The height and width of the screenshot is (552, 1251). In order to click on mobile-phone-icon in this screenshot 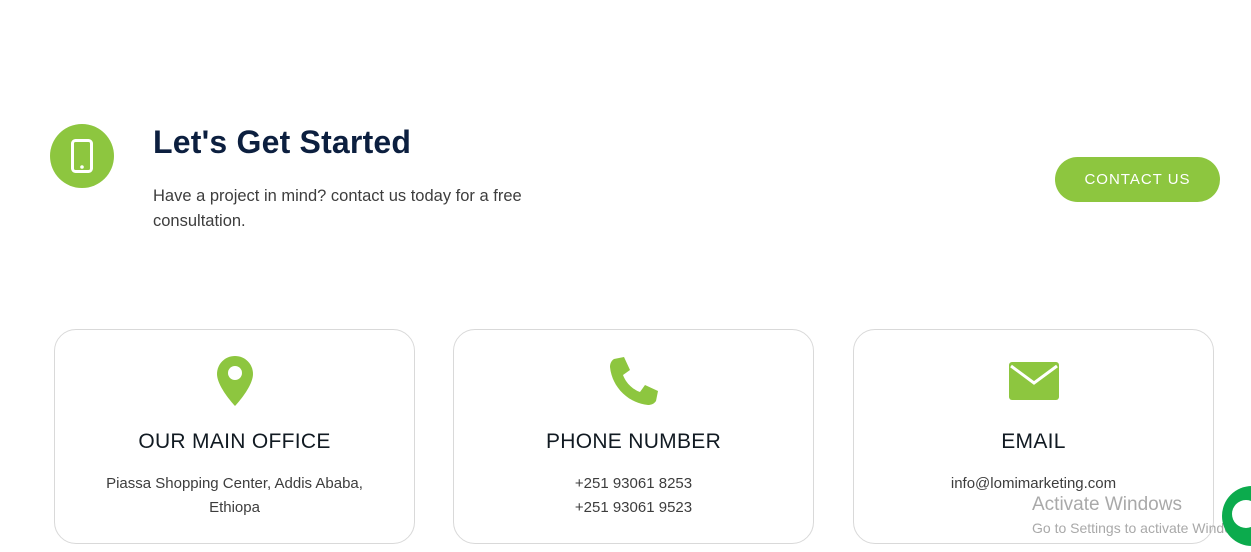, I will do `click(82, 156)`.